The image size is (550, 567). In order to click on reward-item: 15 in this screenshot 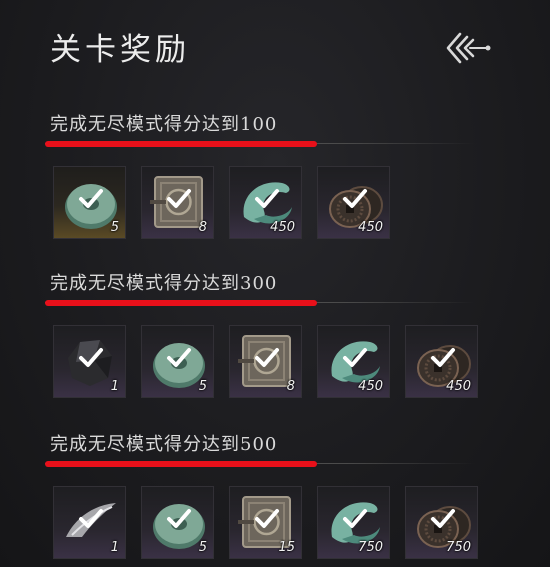, I will do `click(265, 522)`.